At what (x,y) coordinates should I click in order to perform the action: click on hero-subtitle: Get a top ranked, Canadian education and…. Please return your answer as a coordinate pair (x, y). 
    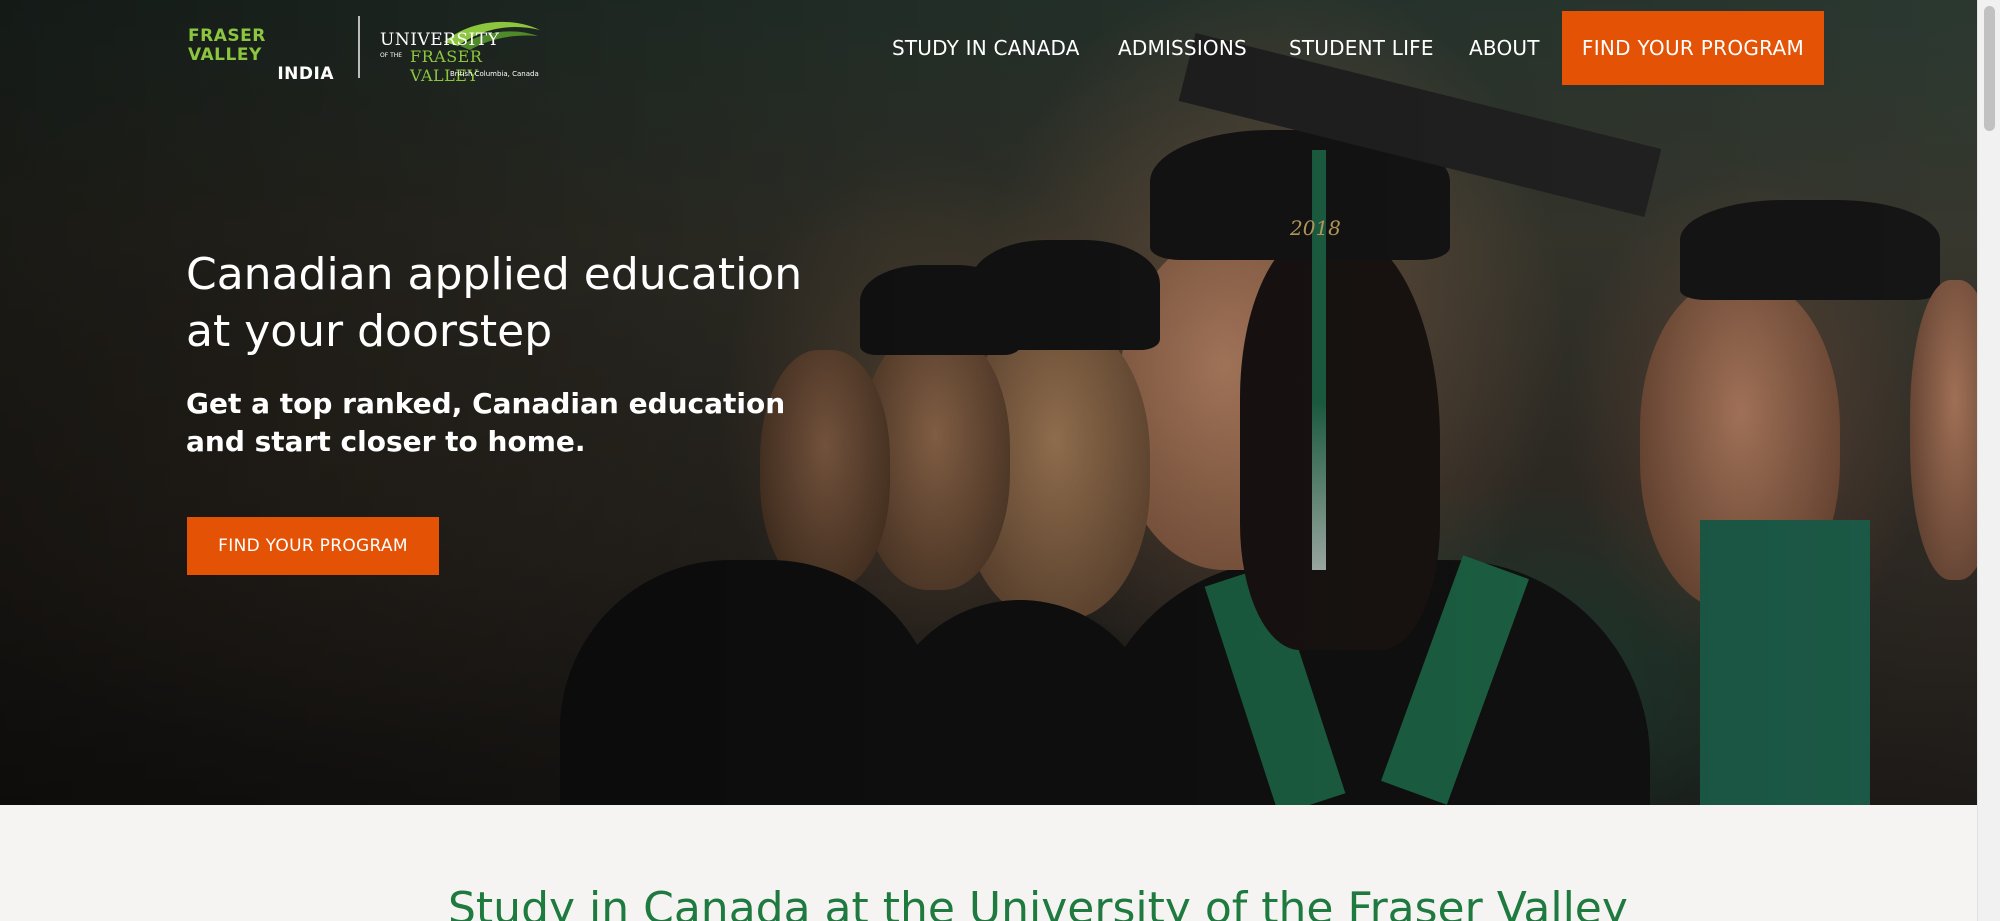
    Looking at the image, I should click on (486, 422).